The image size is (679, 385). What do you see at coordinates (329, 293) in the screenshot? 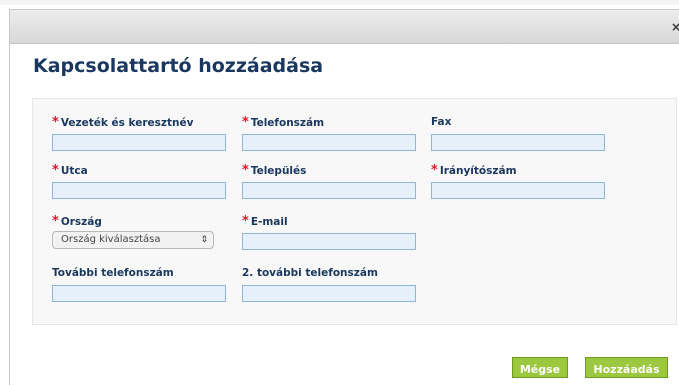
I see `additional-phone-2-input` at bounding box center [329, 293].